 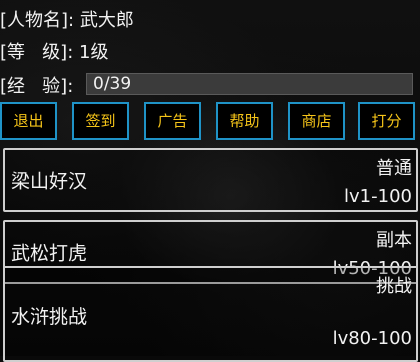 What do you see at coordinates (112, 84) in the screenshot?
I see `experience-progress-text: 0/39` at bounding box center [112, 84].